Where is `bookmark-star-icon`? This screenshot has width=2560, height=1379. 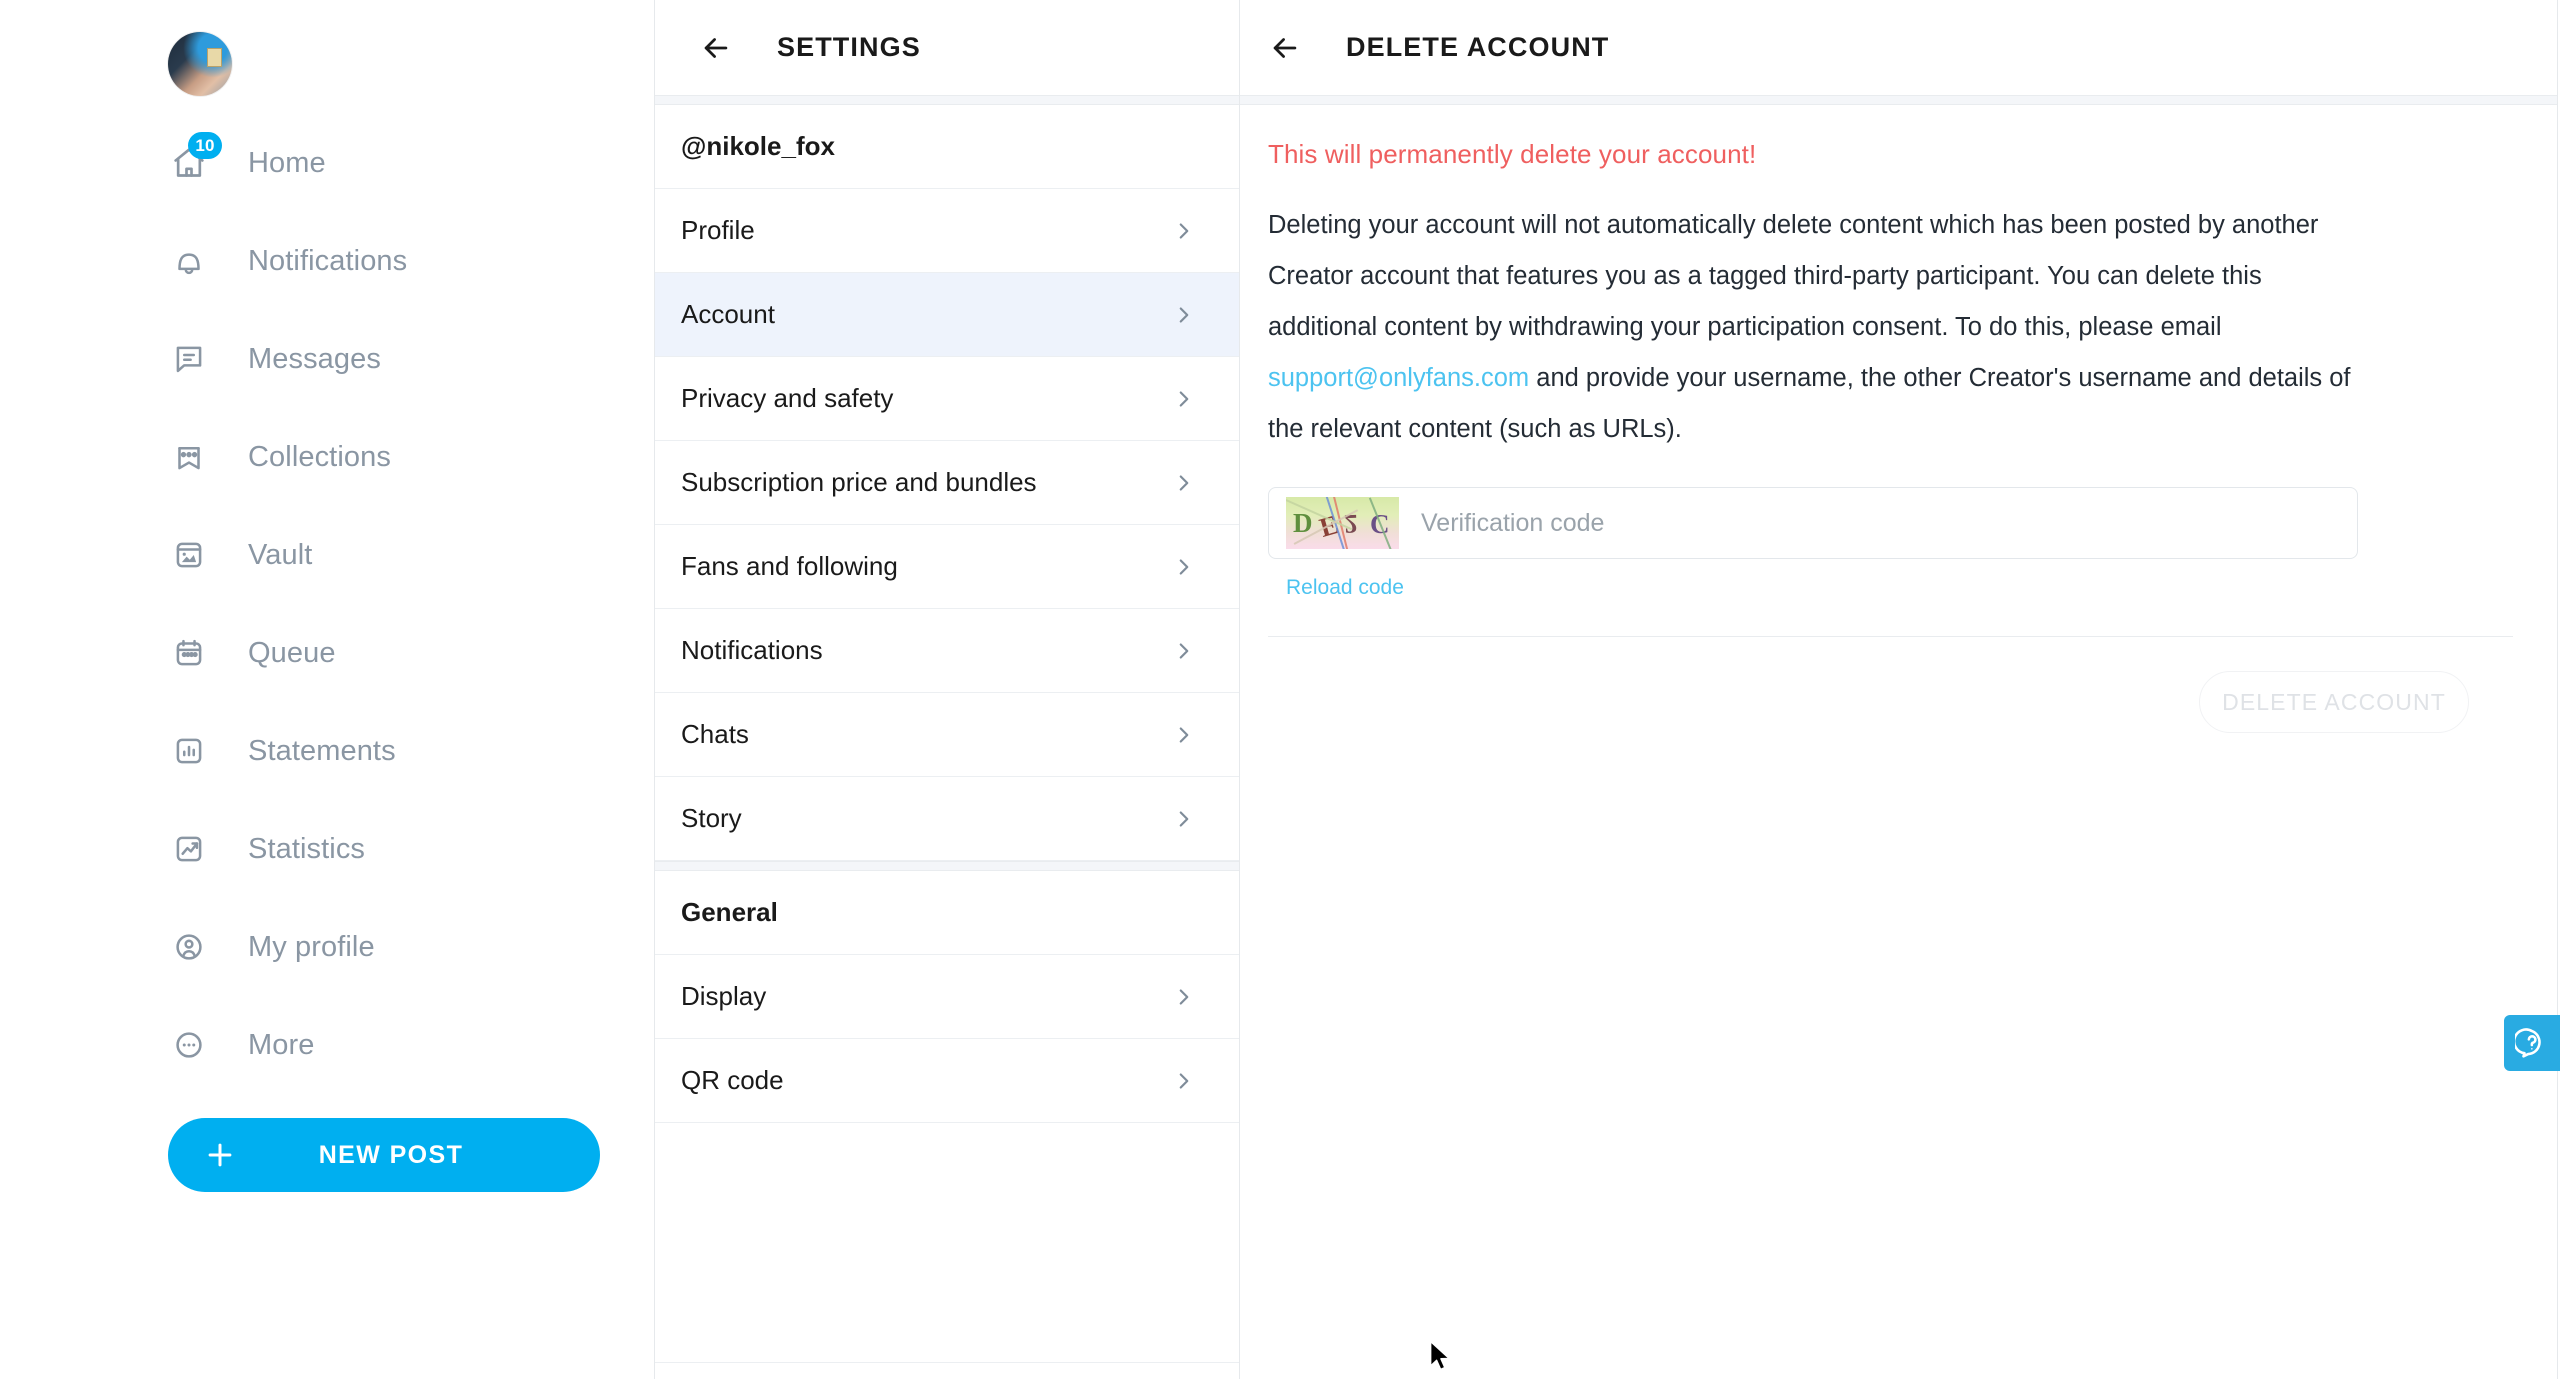
bookmark-star-icon is located at coordinates (189, 457).